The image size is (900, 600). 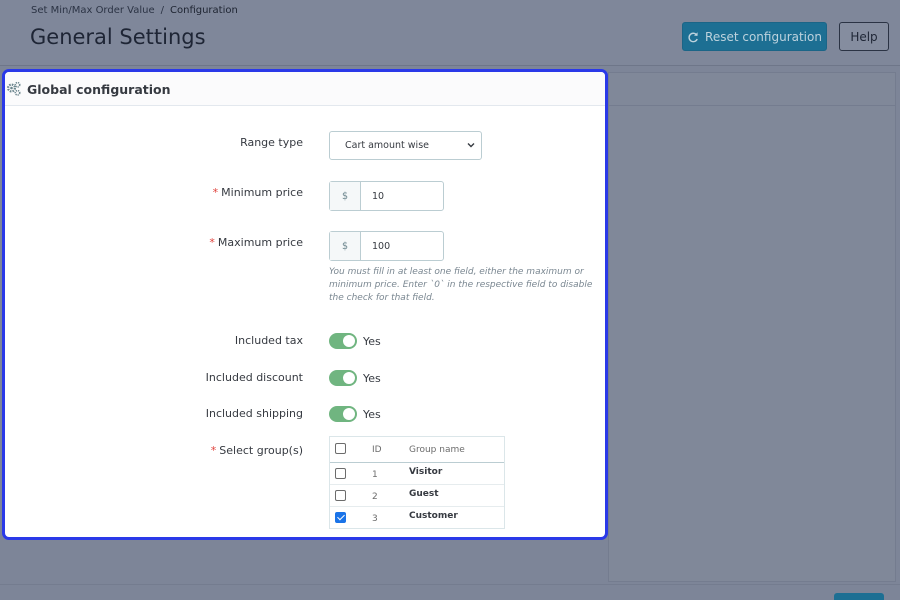 What do you see at coordinates (424, 494) in the screenshot?
I see `group-name: Guest` at bounding box center [424, 494].